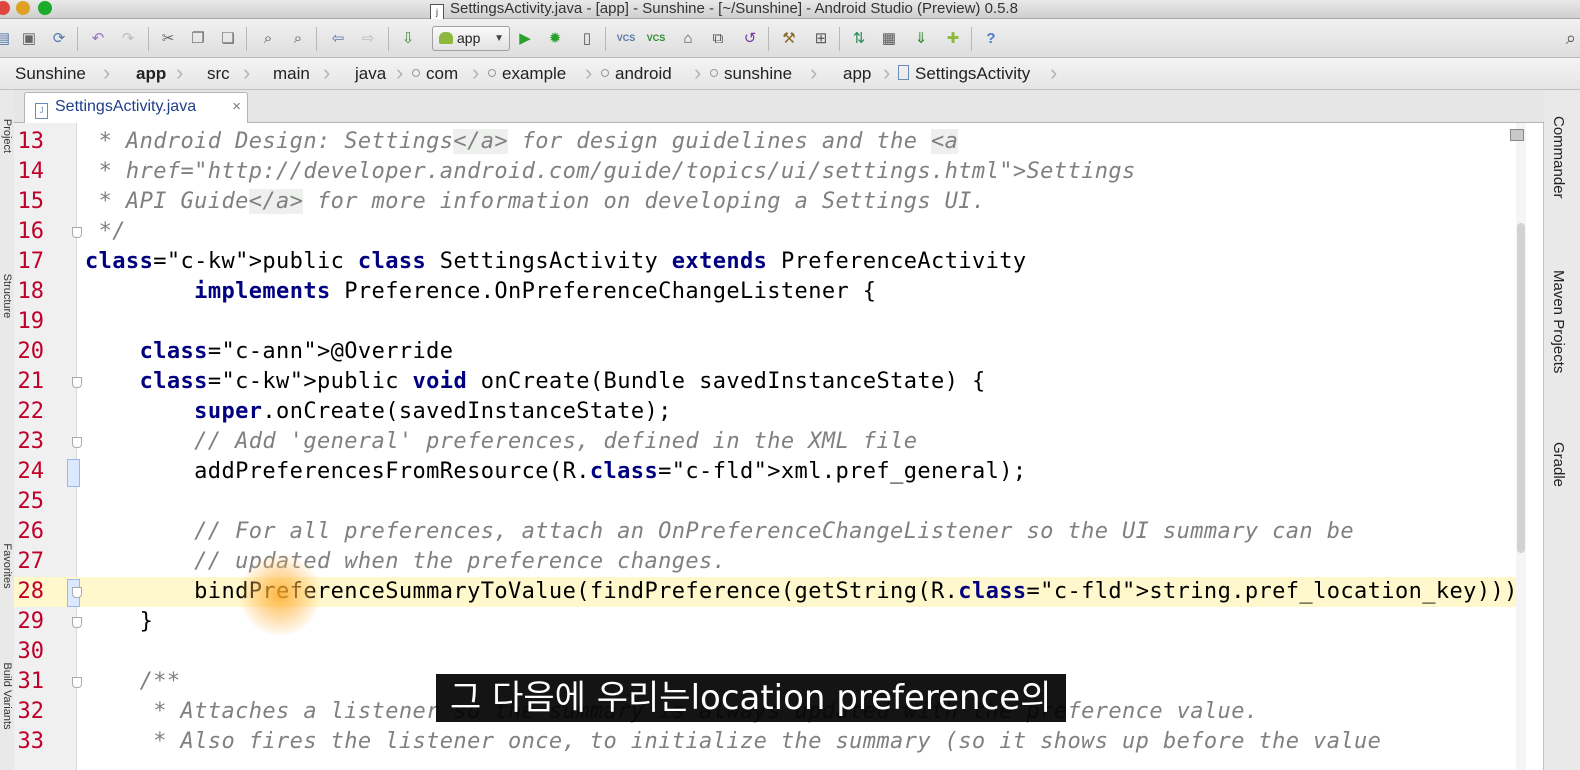 The image size is (1580, 770). Describe the element at coordinates (23, 8) in the screenshot. I see `window-minimize-button` at that location.